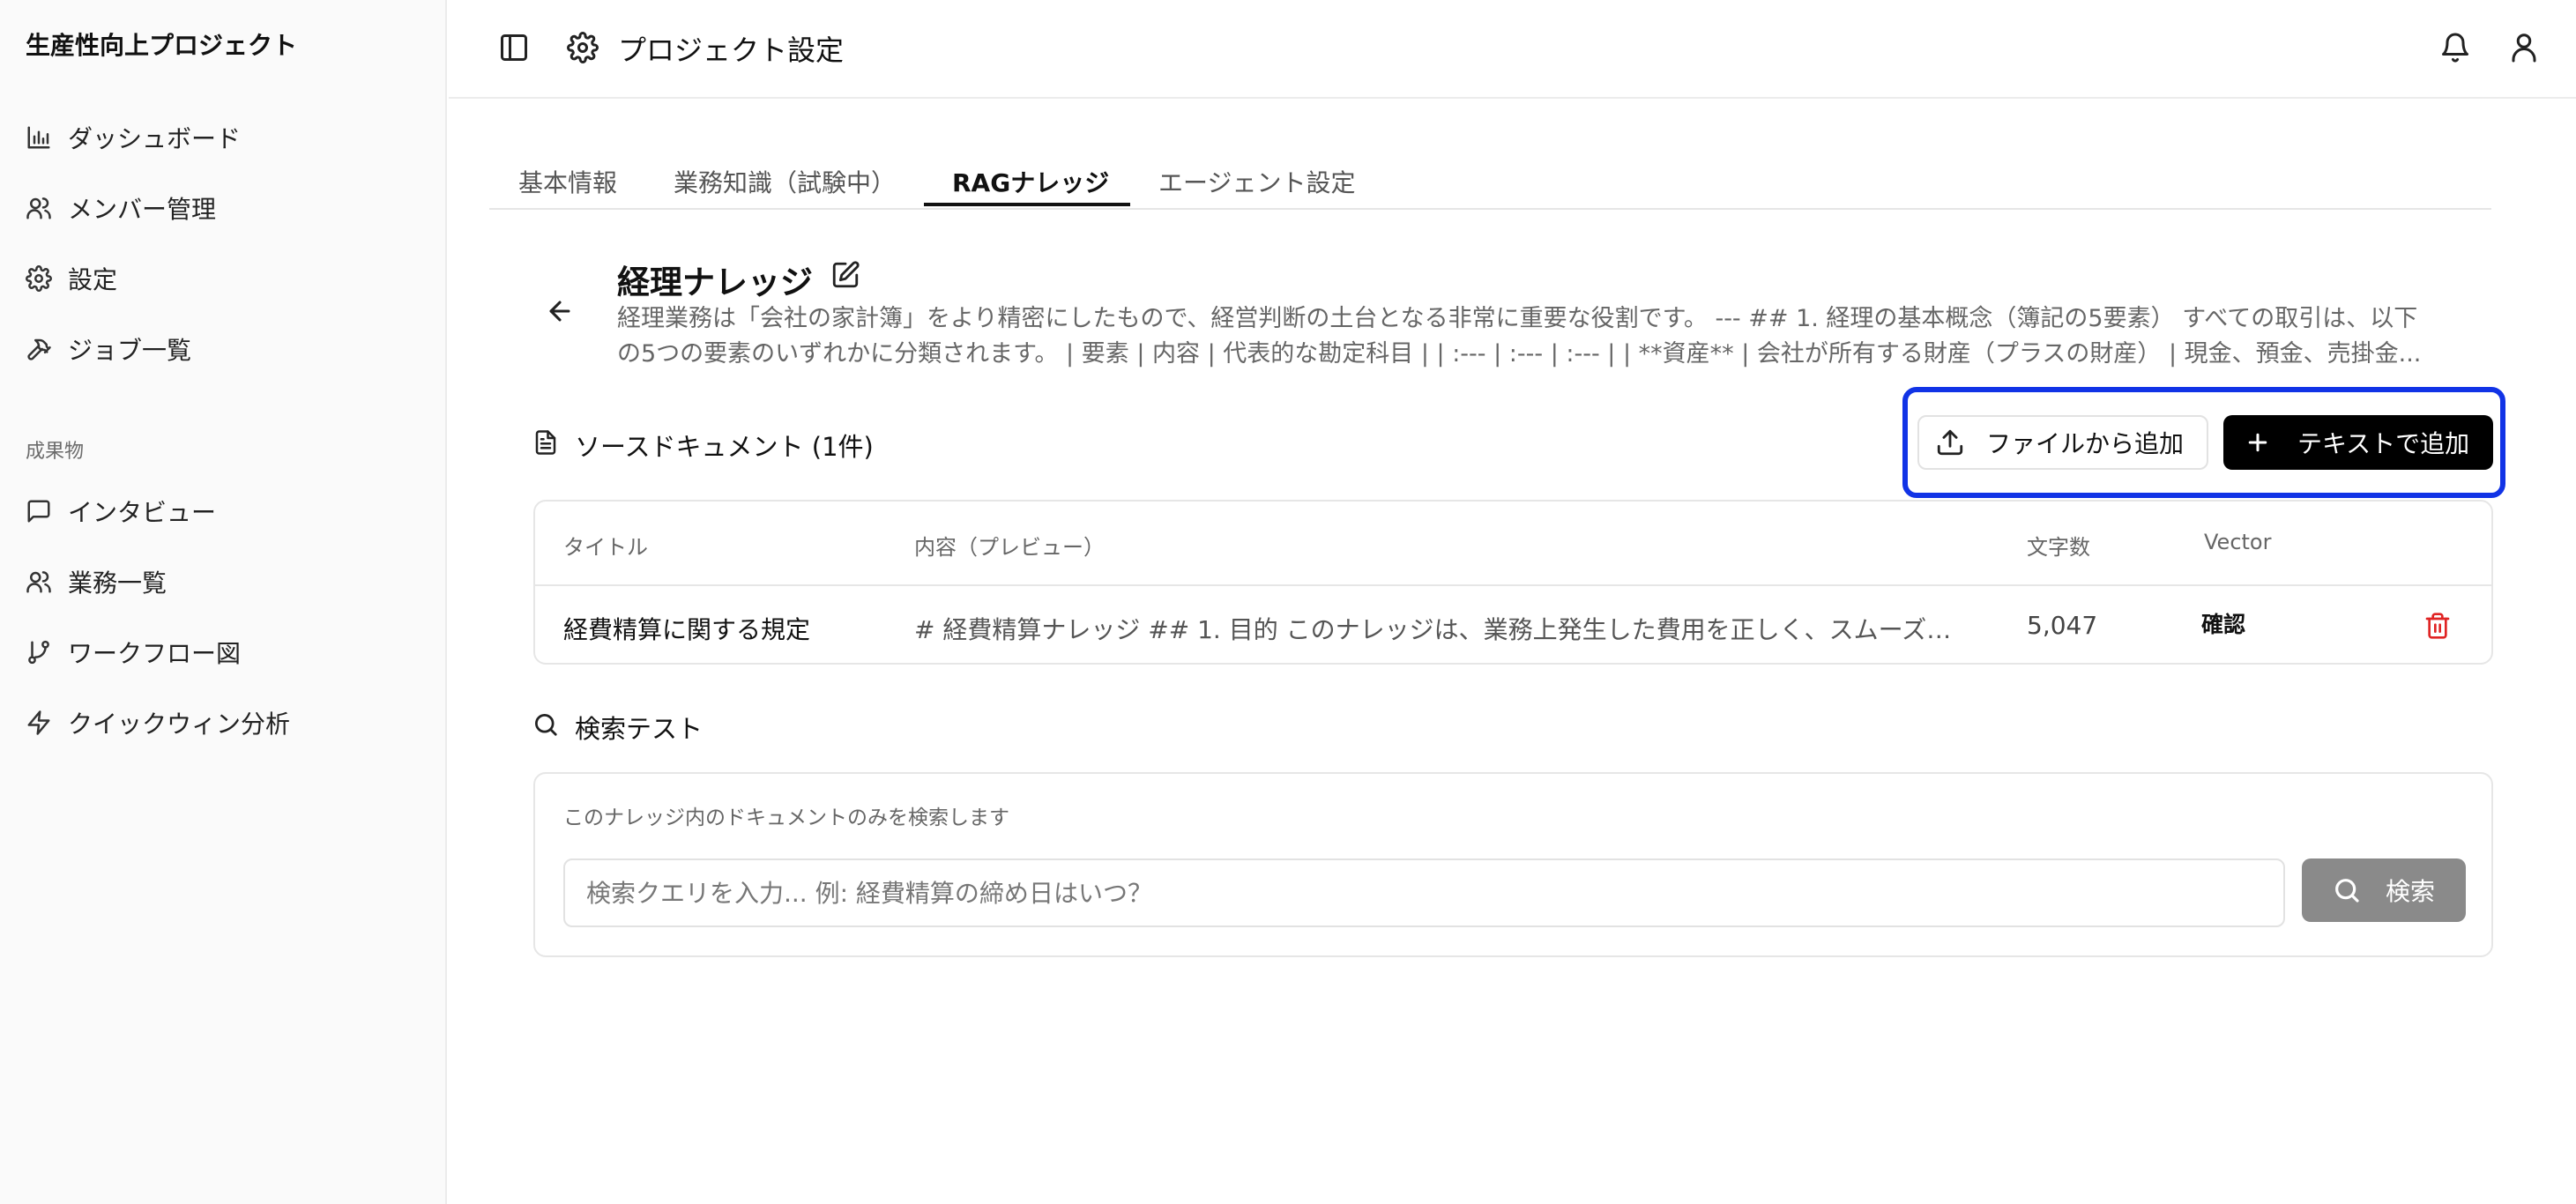  What do you see at coordinates (639, 729) in the screenshot?
I see `search-test-title: 検索テスト` at bounding box center [639, 729].